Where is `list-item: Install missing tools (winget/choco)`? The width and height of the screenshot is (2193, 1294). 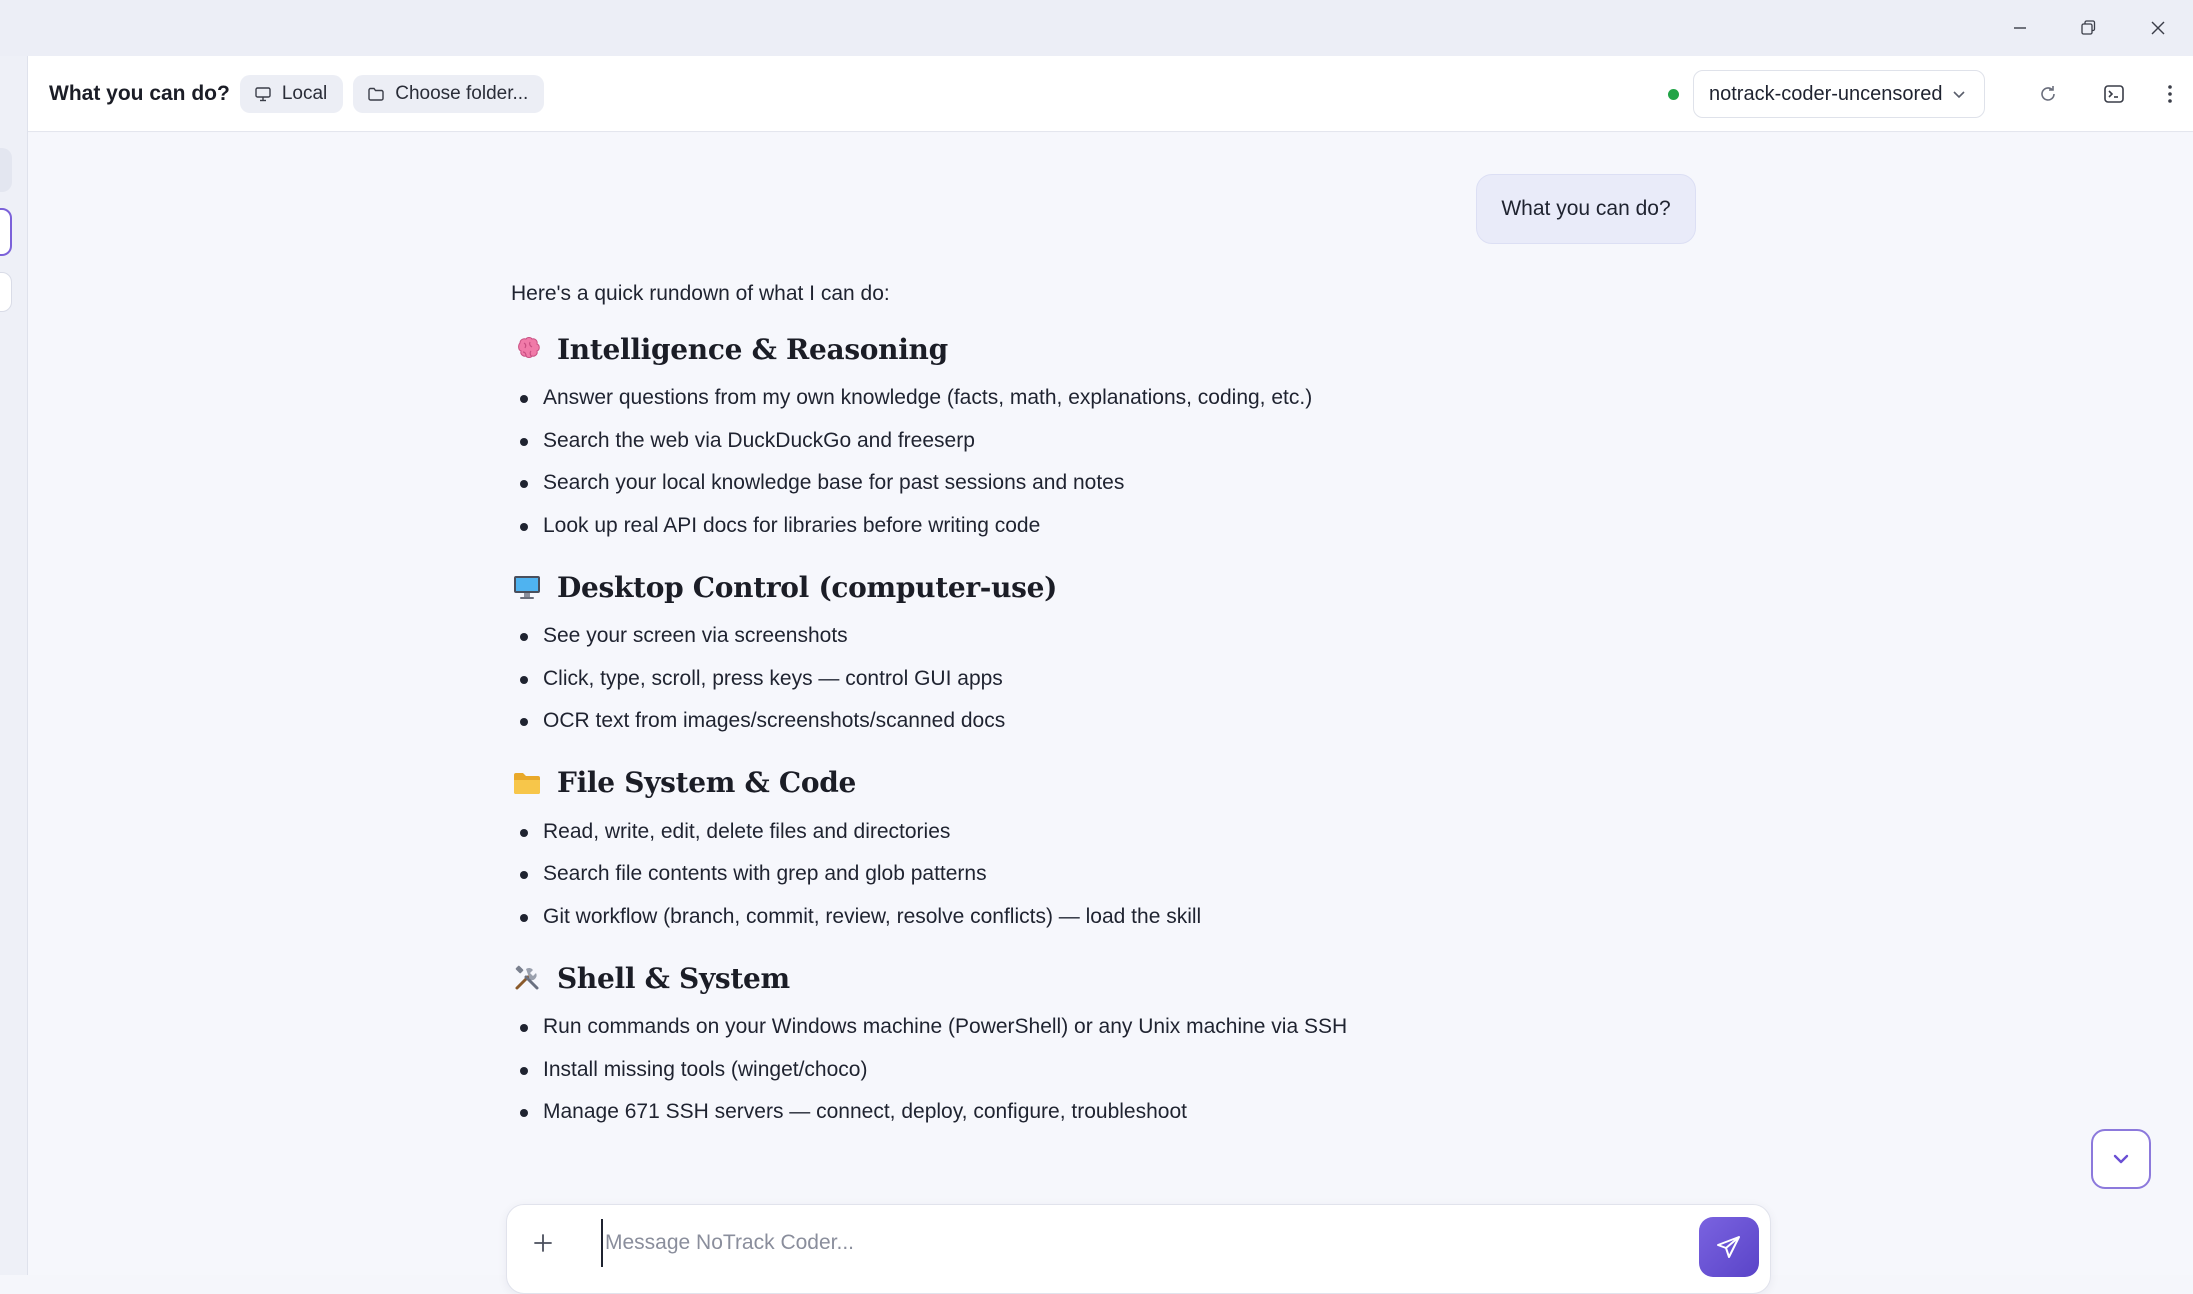 list-item: Install missing tools (winget/choco) is located at coordinates (1011, 1070).